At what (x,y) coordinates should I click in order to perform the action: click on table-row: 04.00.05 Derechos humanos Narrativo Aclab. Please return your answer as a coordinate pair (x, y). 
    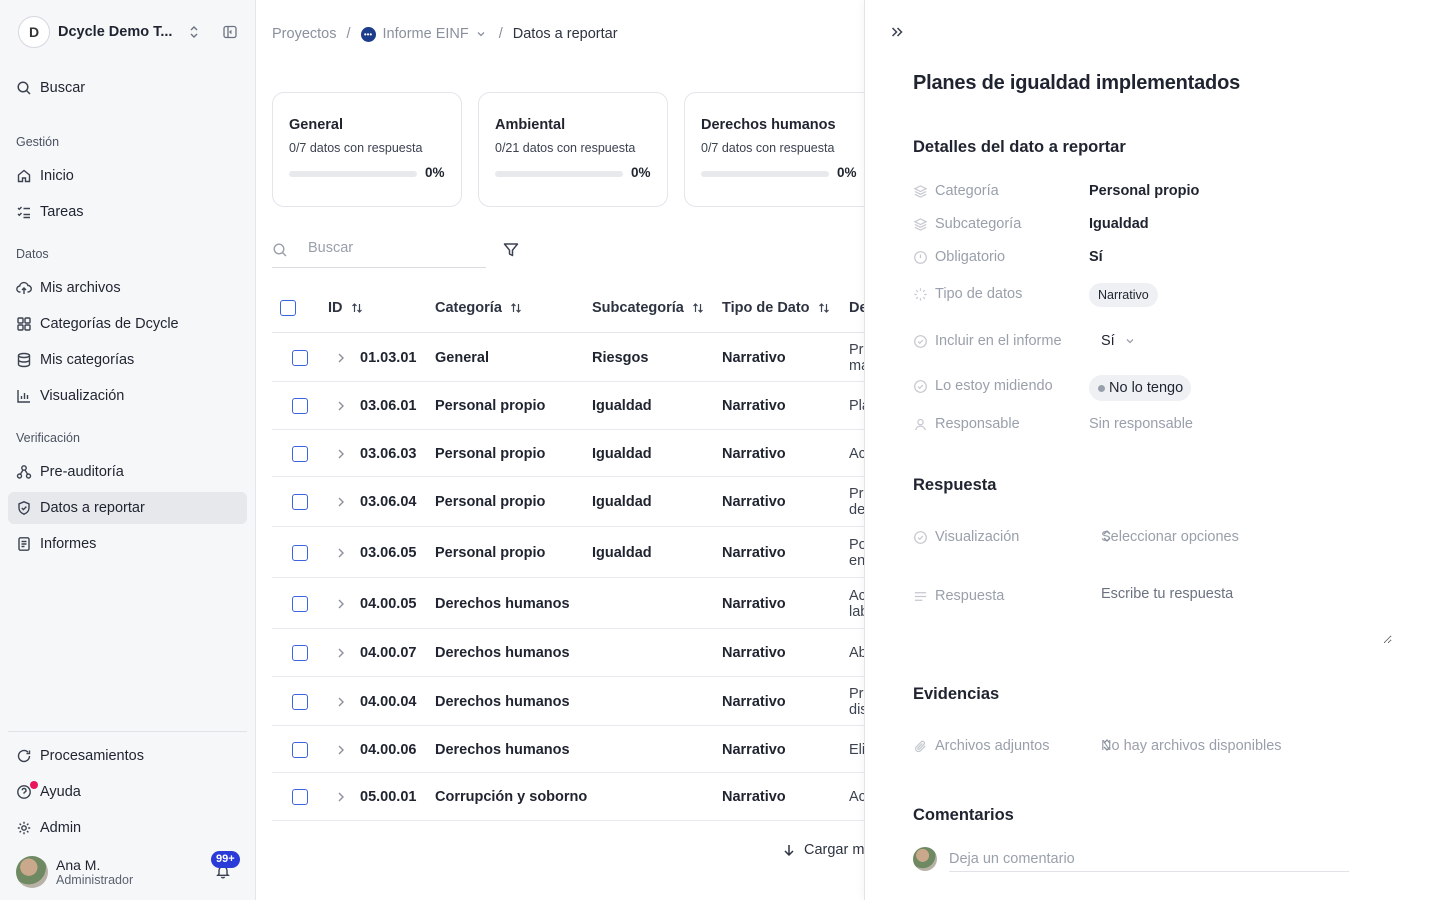
    Looking at the image, I should click on (568, 603).